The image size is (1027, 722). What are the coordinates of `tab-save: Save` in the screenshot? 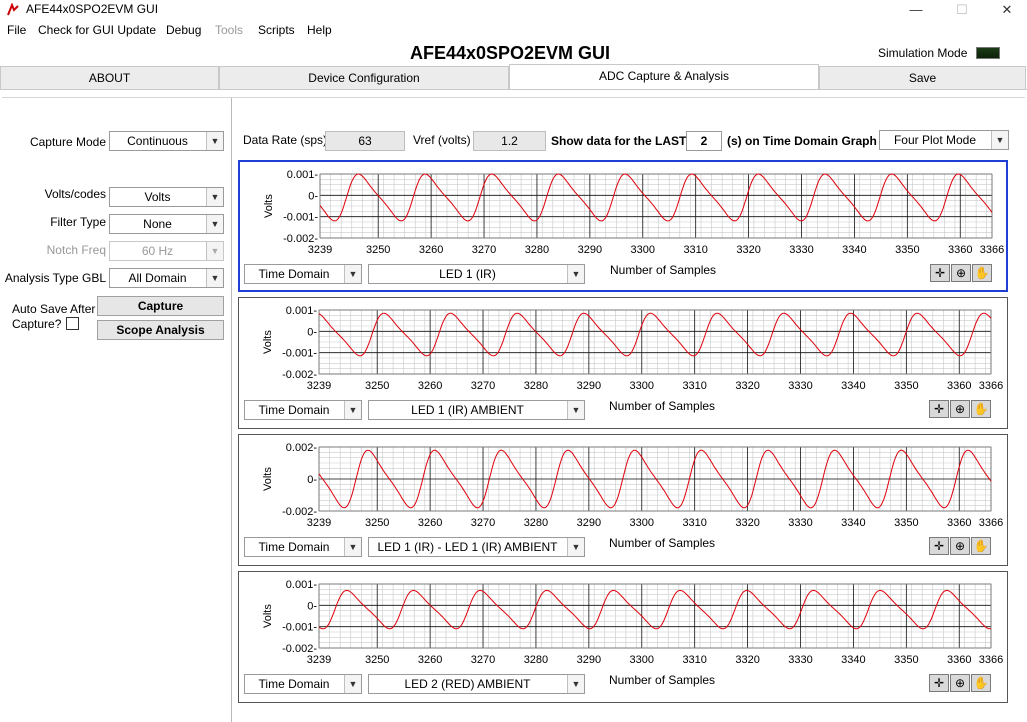 It's located at (922, 78).